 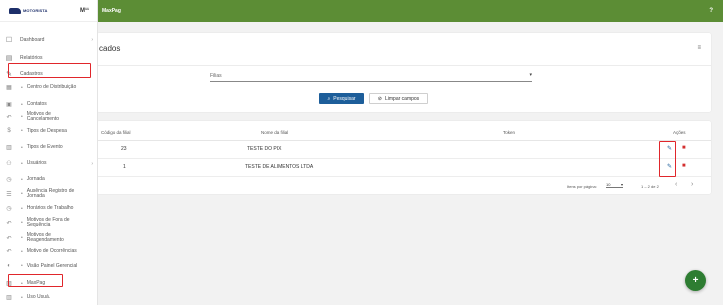 I want to click on sidebar-item-label: Horários de Trabalho, so click(x=50, y=208).